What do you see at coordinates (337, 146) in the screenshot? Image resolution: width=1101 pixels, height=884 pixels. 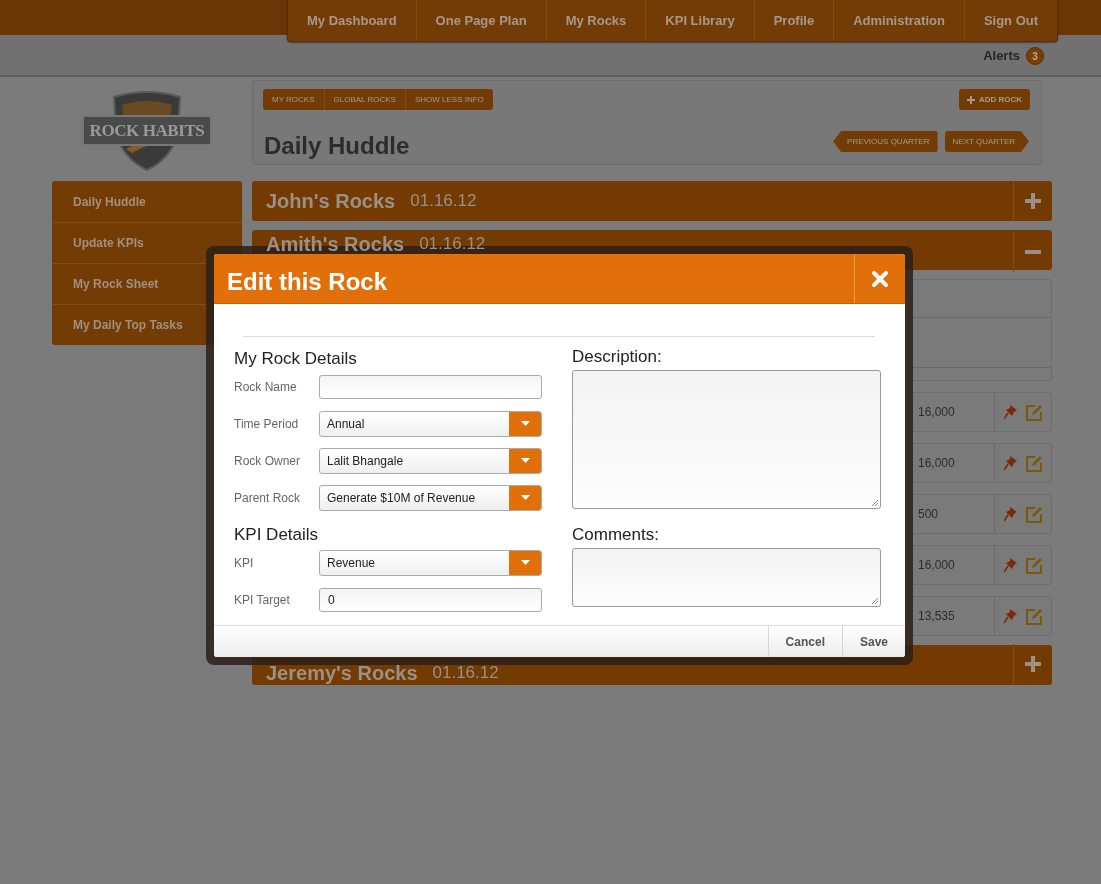 I see `page-title: Daily Huddle` at bounding box center [337, 146].